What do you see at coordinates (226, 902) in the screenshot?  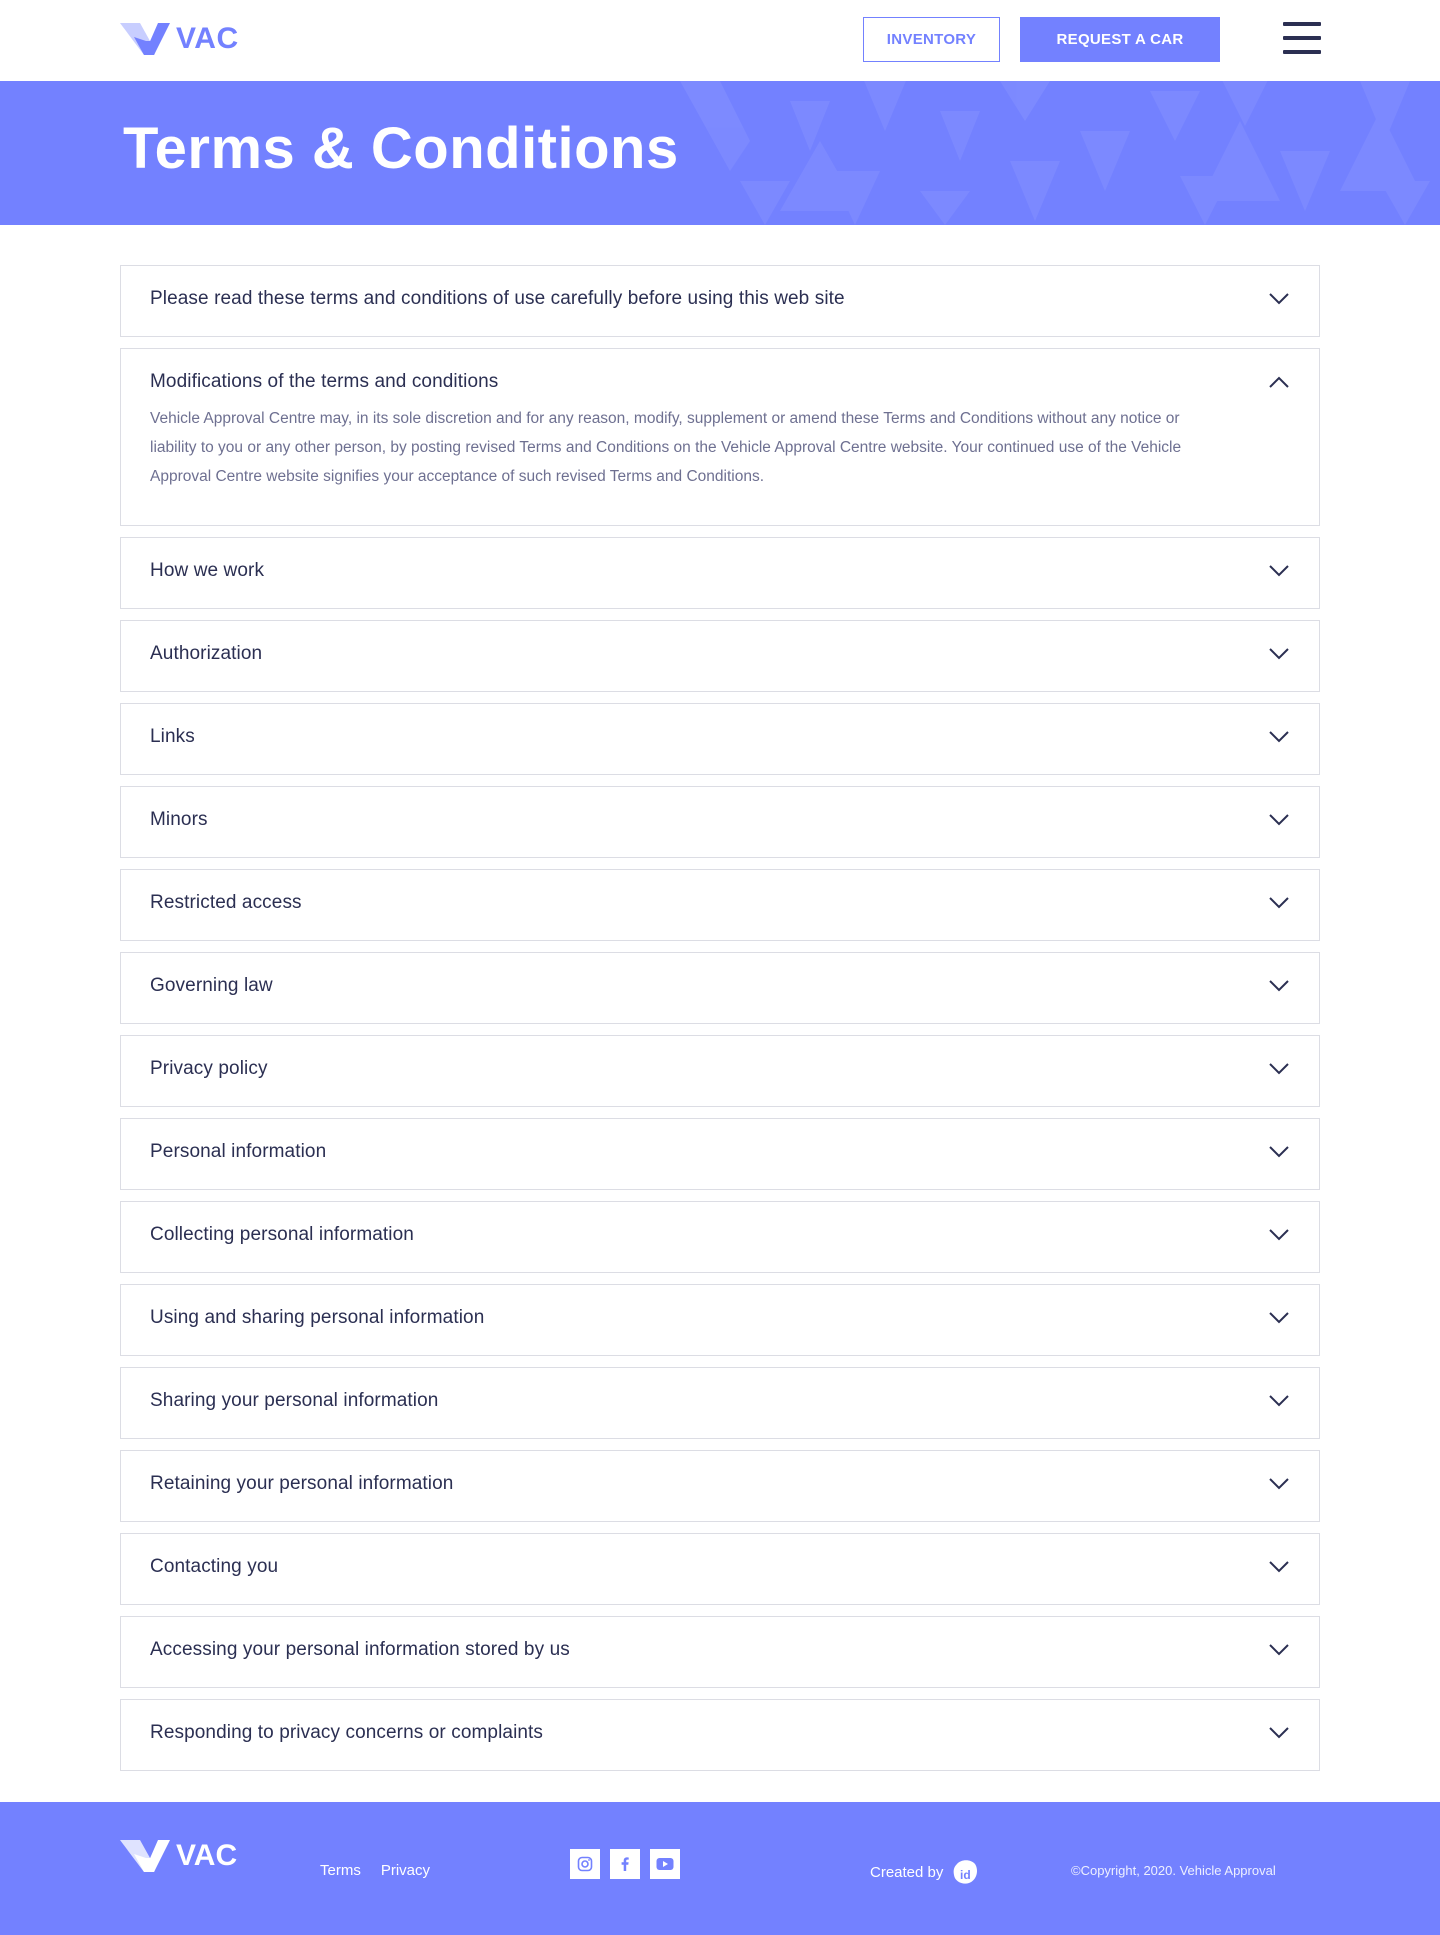 I see `accordion-title: Restricted access` at bounding box center [226, 902].